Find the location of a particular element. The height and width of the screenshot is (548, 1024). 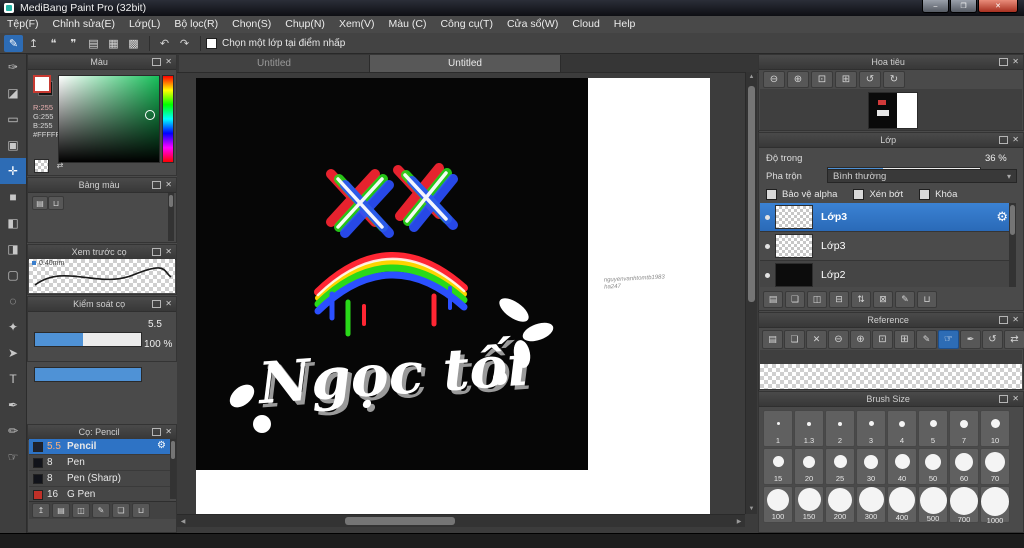

actual-size-icon: ⊞ is located at coordinates (846, 79).